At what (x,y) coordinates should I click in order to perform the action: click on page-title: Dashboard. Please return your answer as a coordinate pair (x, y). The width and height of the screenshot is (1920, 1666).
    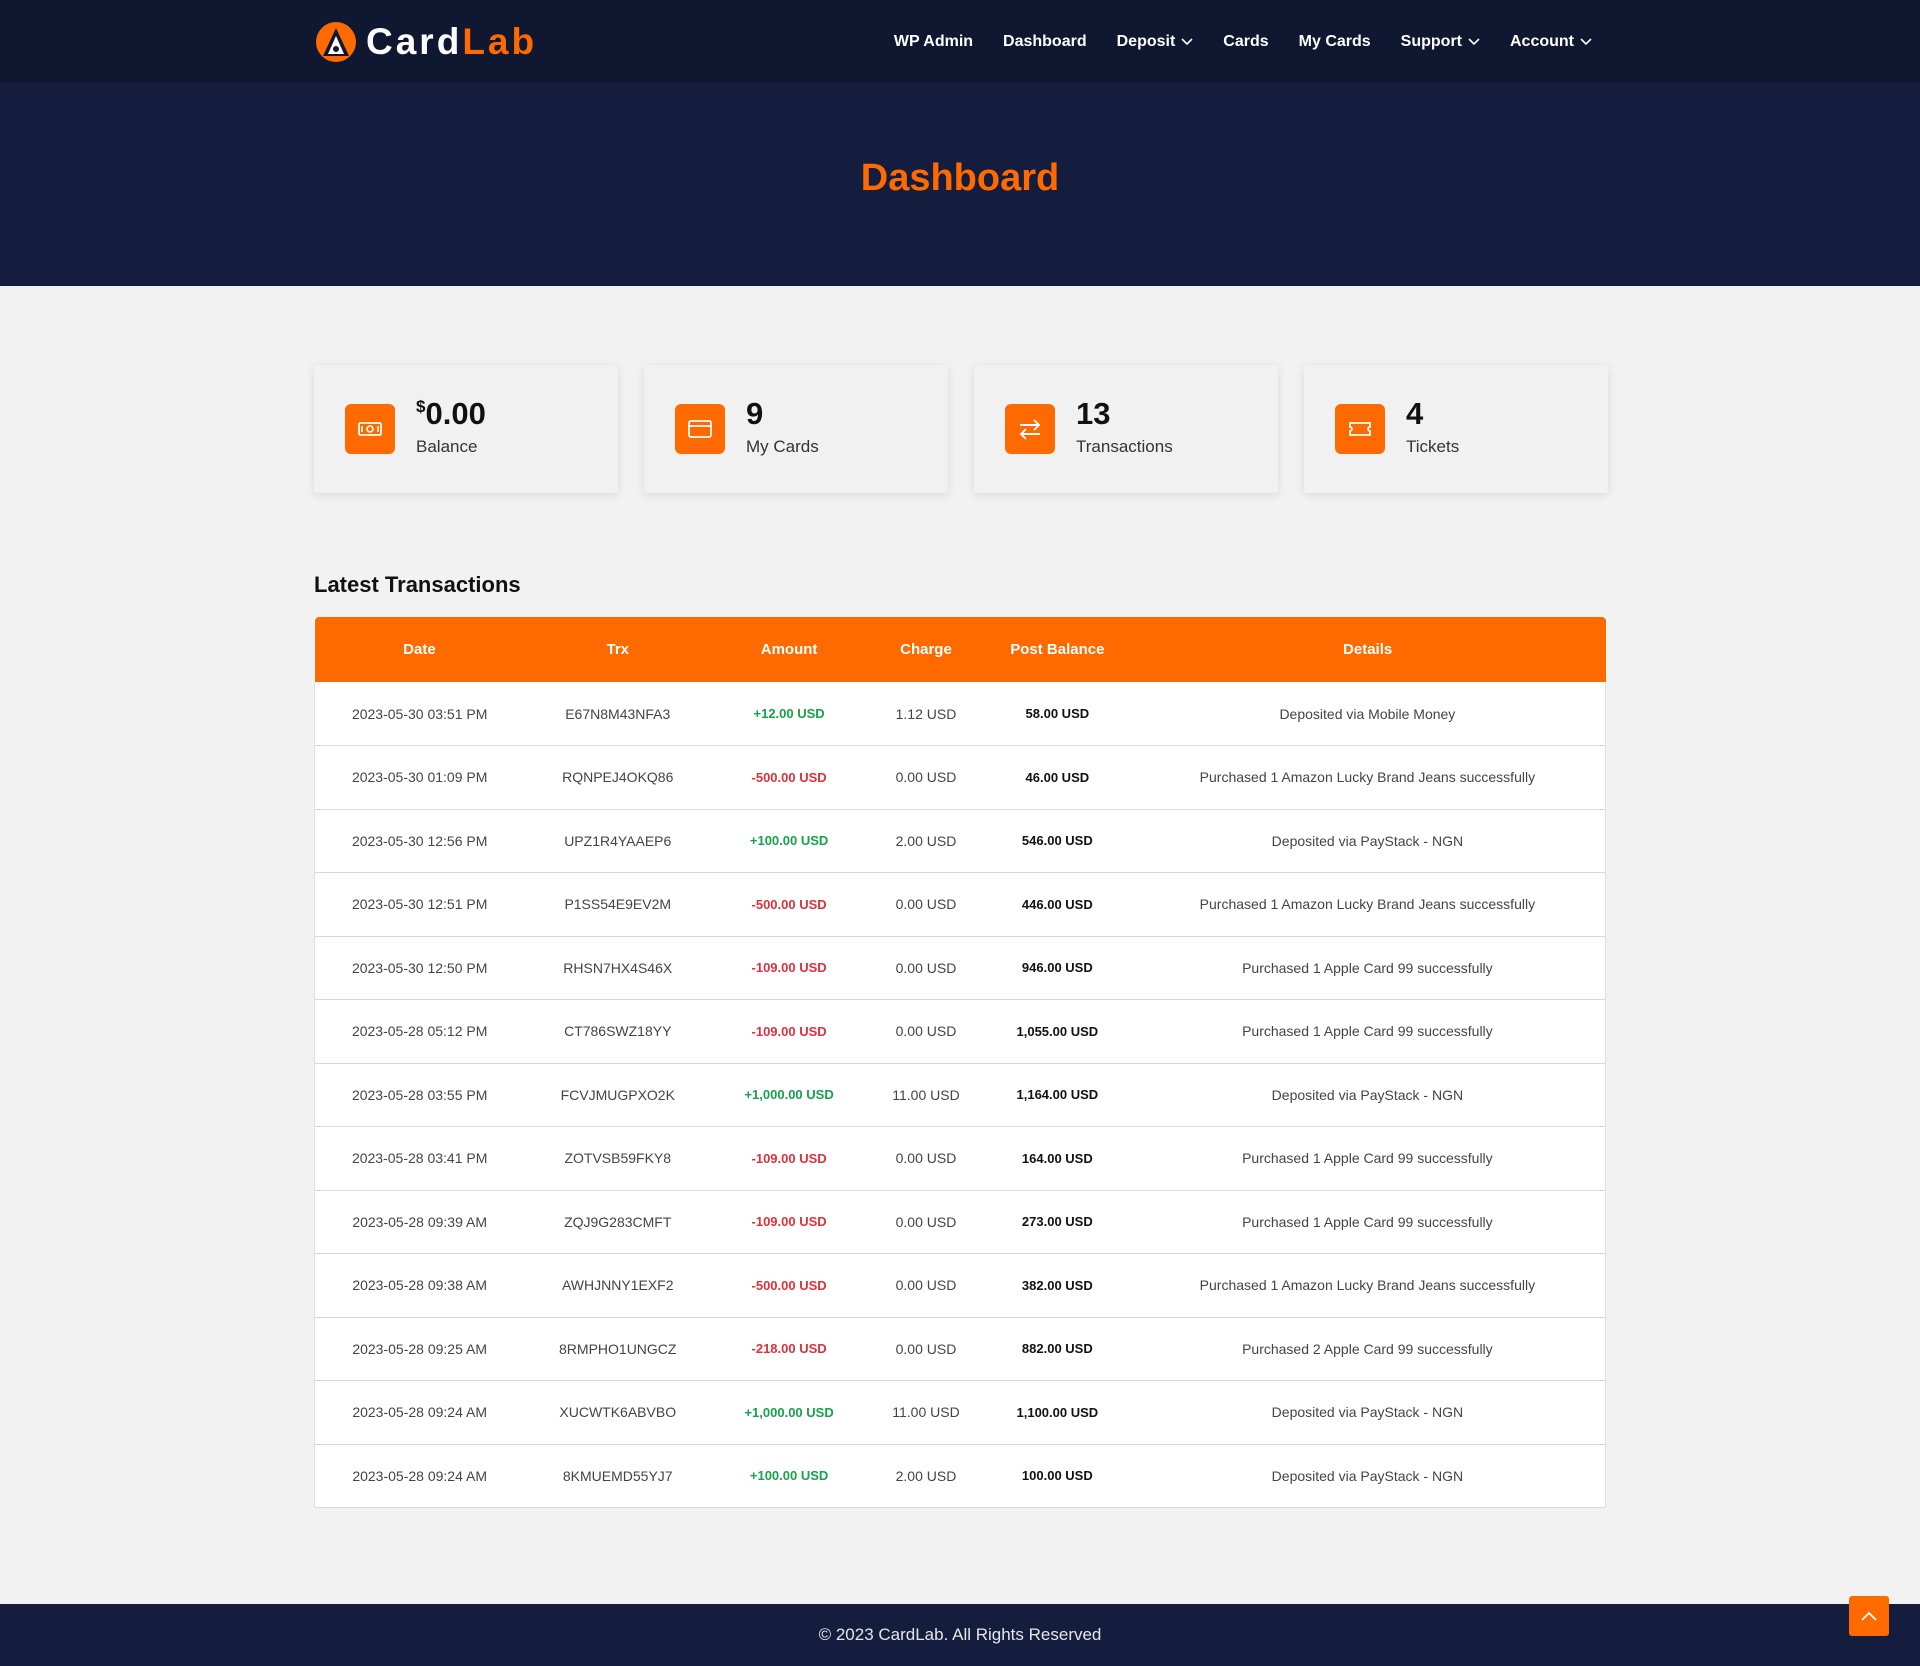
    Looking at the image, I should click on (960, 177).